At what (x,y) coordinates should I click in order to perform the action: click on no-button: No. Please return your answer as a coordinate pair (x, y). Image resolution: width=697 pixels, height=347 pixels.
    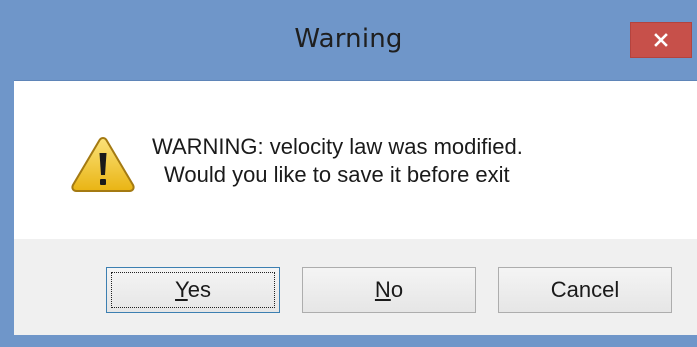
    Looking at the image, I should click on (389, 290).